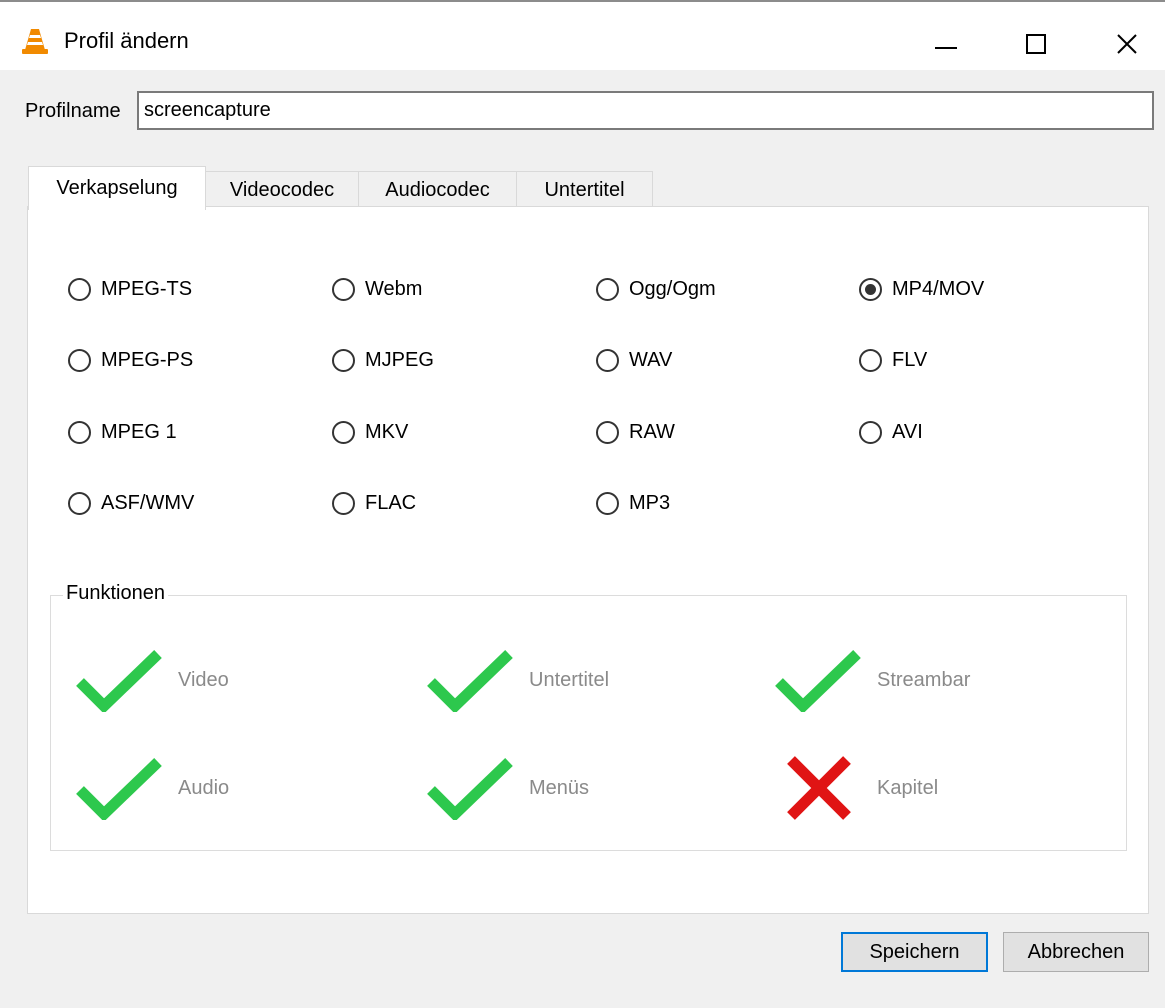 The width and height of the screenshot is (1165, 1008). What do you see at coordinates (584, 190) in the screenshot?
I see `tab-untertitel: Untertitel` at bounding box center [584, 190].